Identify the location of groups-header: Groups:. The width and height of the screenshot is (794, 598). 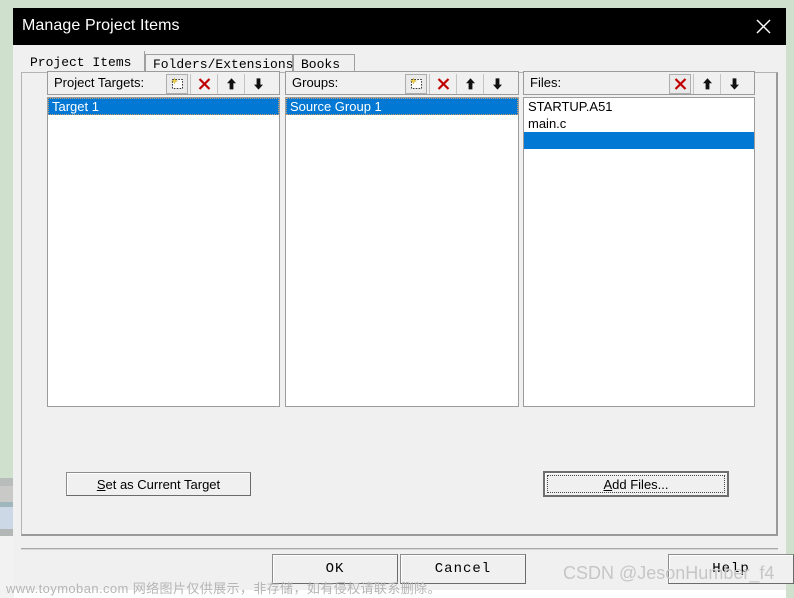
(402, 83).